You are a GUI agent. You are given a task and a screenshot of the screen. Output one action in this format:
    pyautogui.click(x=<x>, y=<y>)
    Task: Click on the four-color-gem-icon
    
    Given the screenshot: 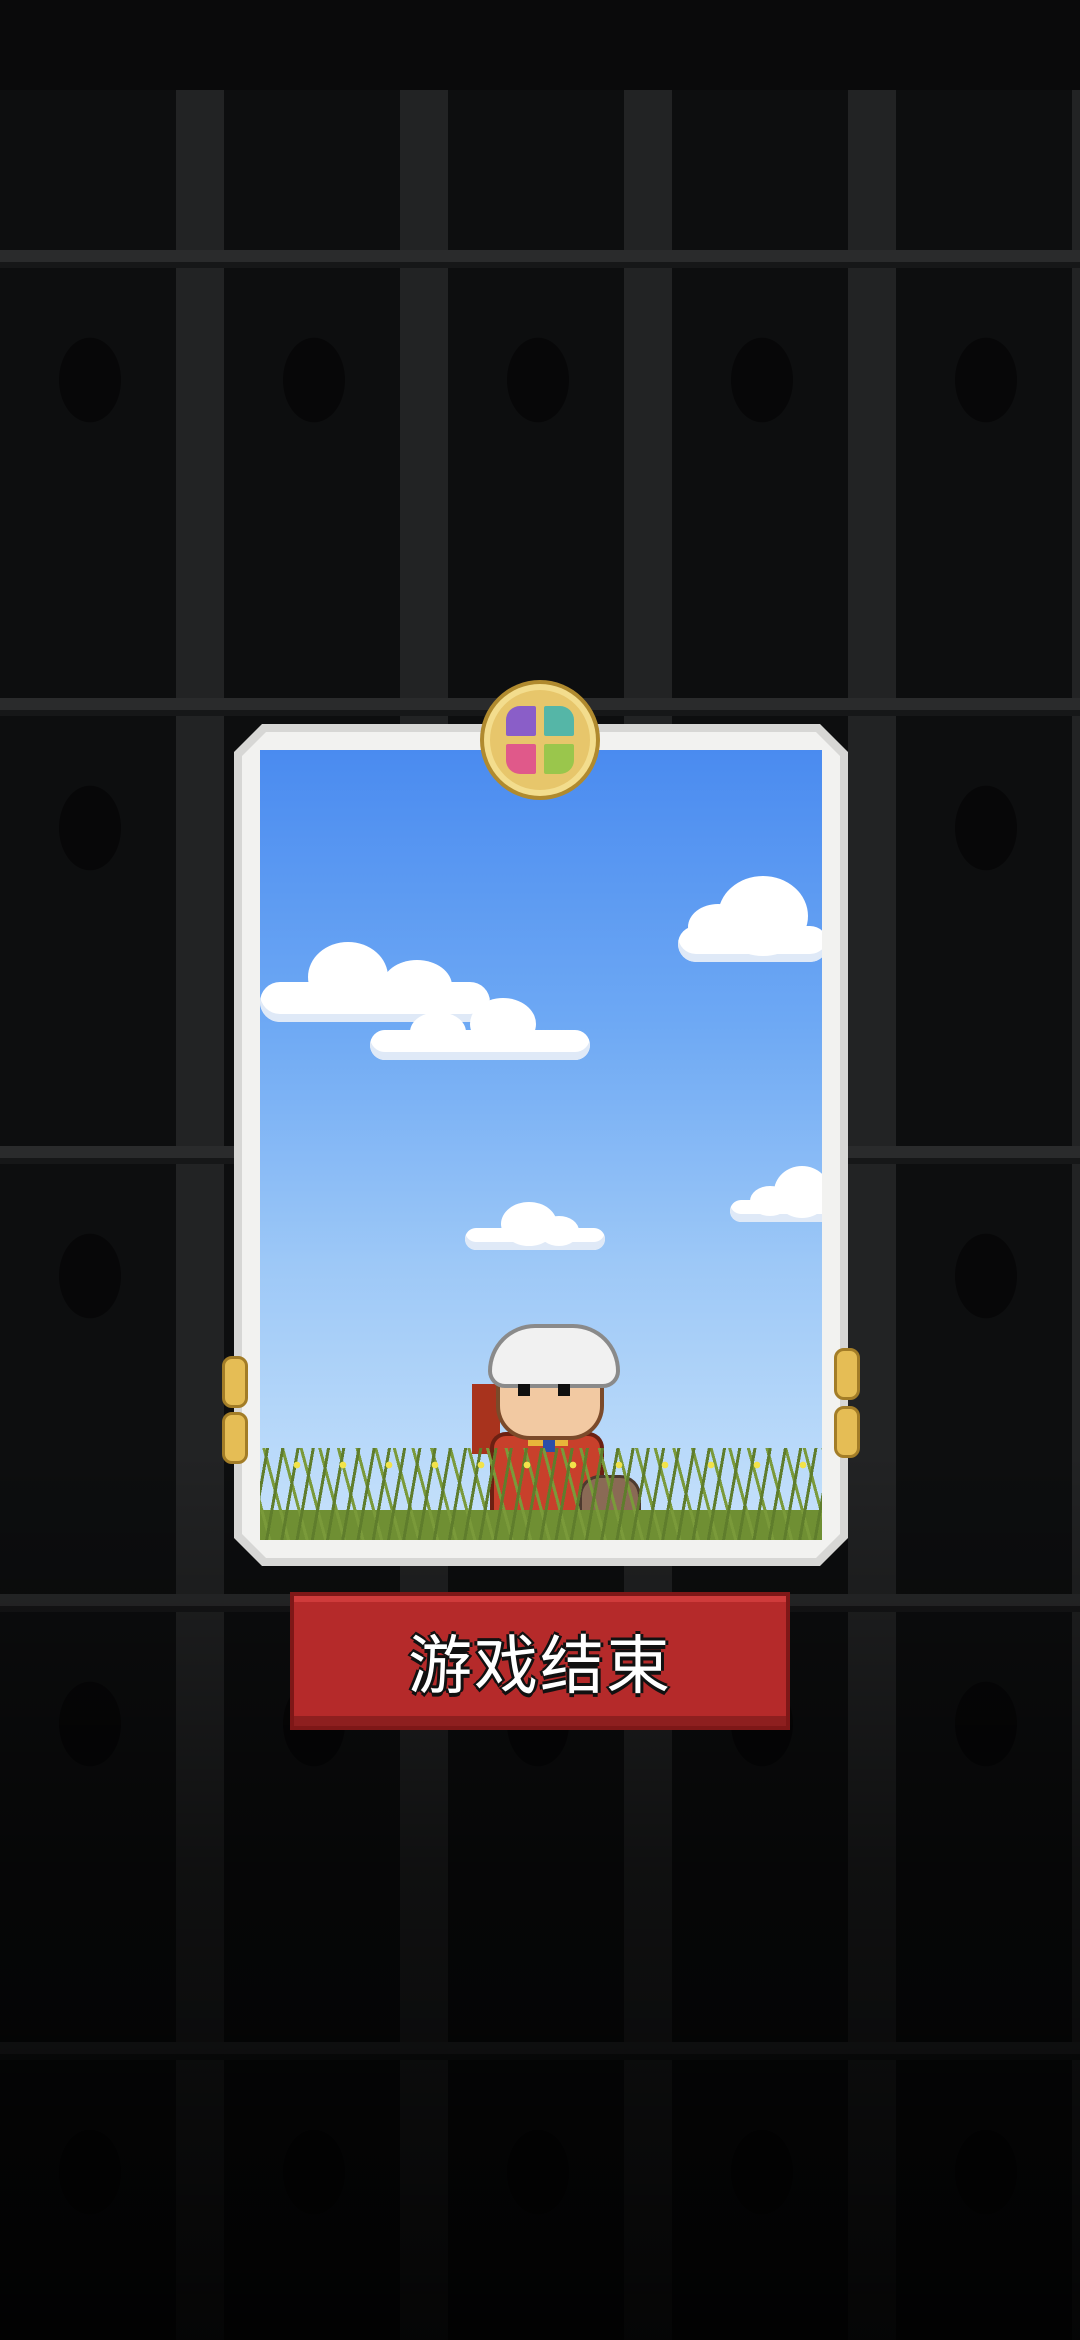 What is the action you would take?
    pyautogui.click(x=540, y=740)
    